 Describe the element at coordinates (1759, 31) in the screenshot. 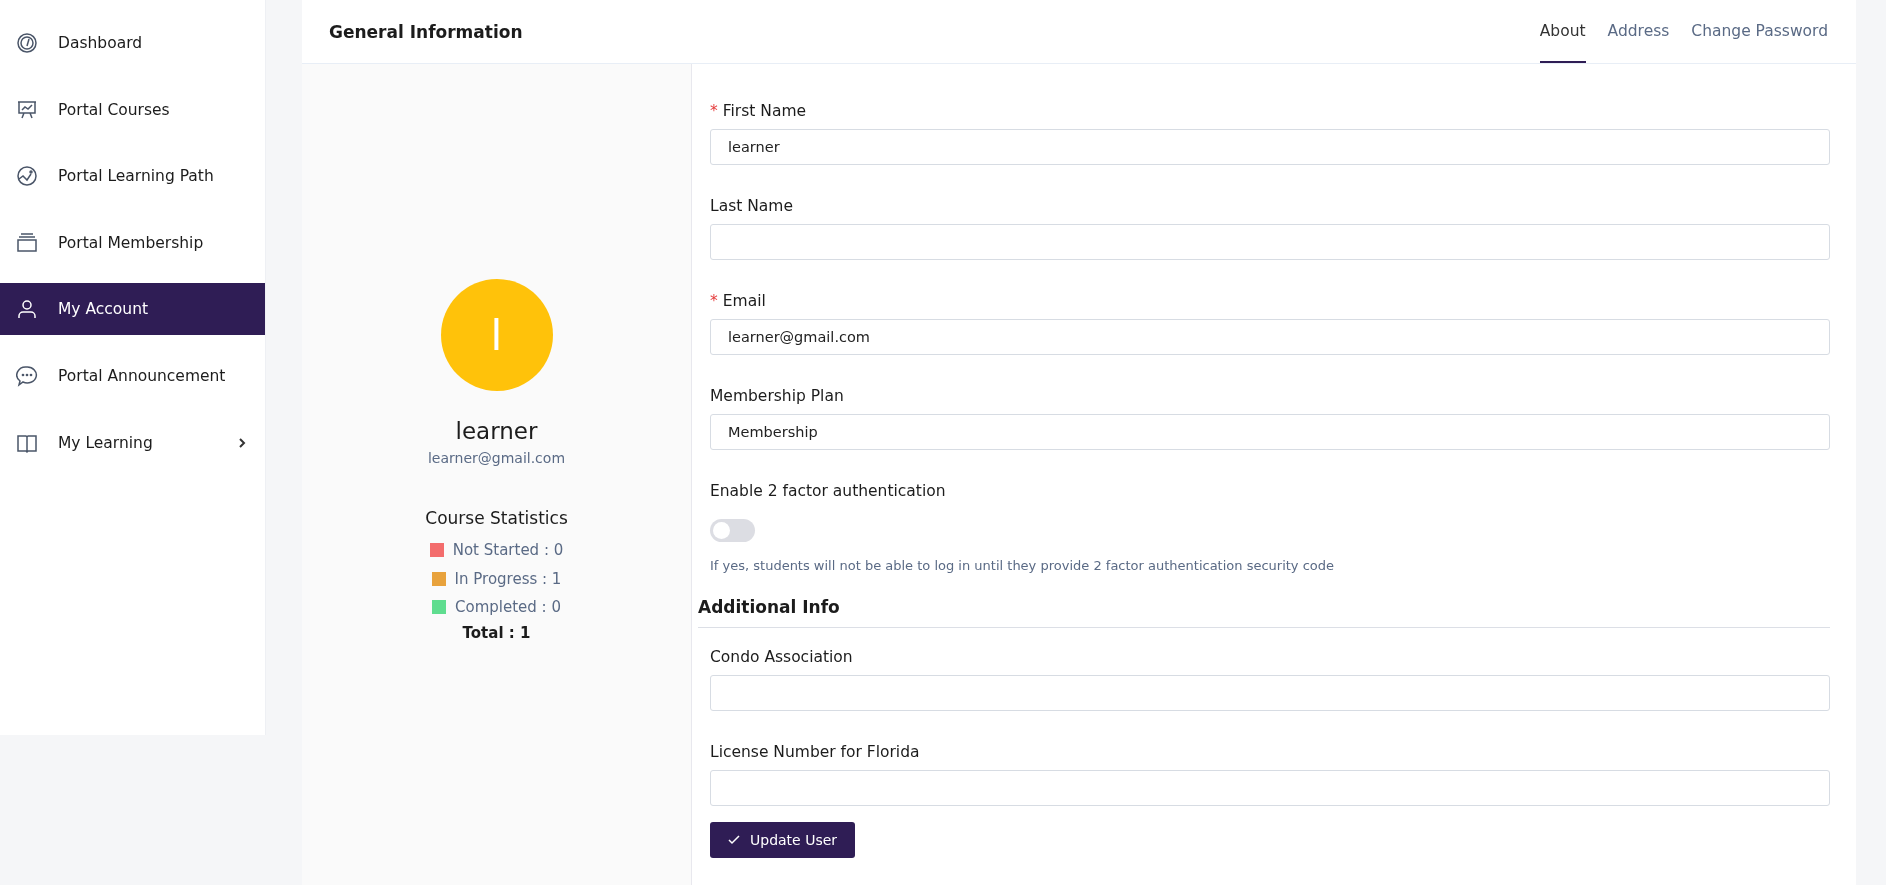

I see `tab: Change Password` at that location.